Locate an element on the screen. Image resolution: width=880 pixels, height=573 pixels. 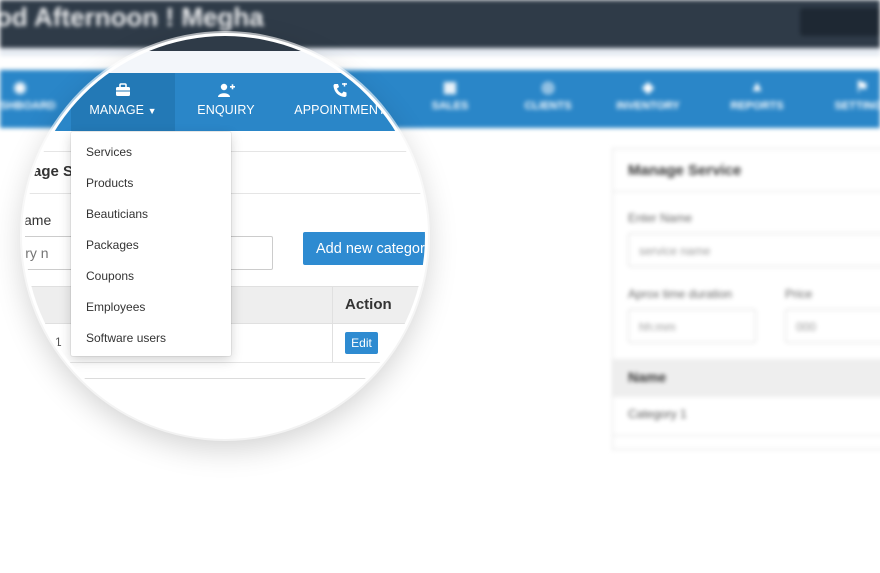
top-bar-button is located at coordinates (840, 22).